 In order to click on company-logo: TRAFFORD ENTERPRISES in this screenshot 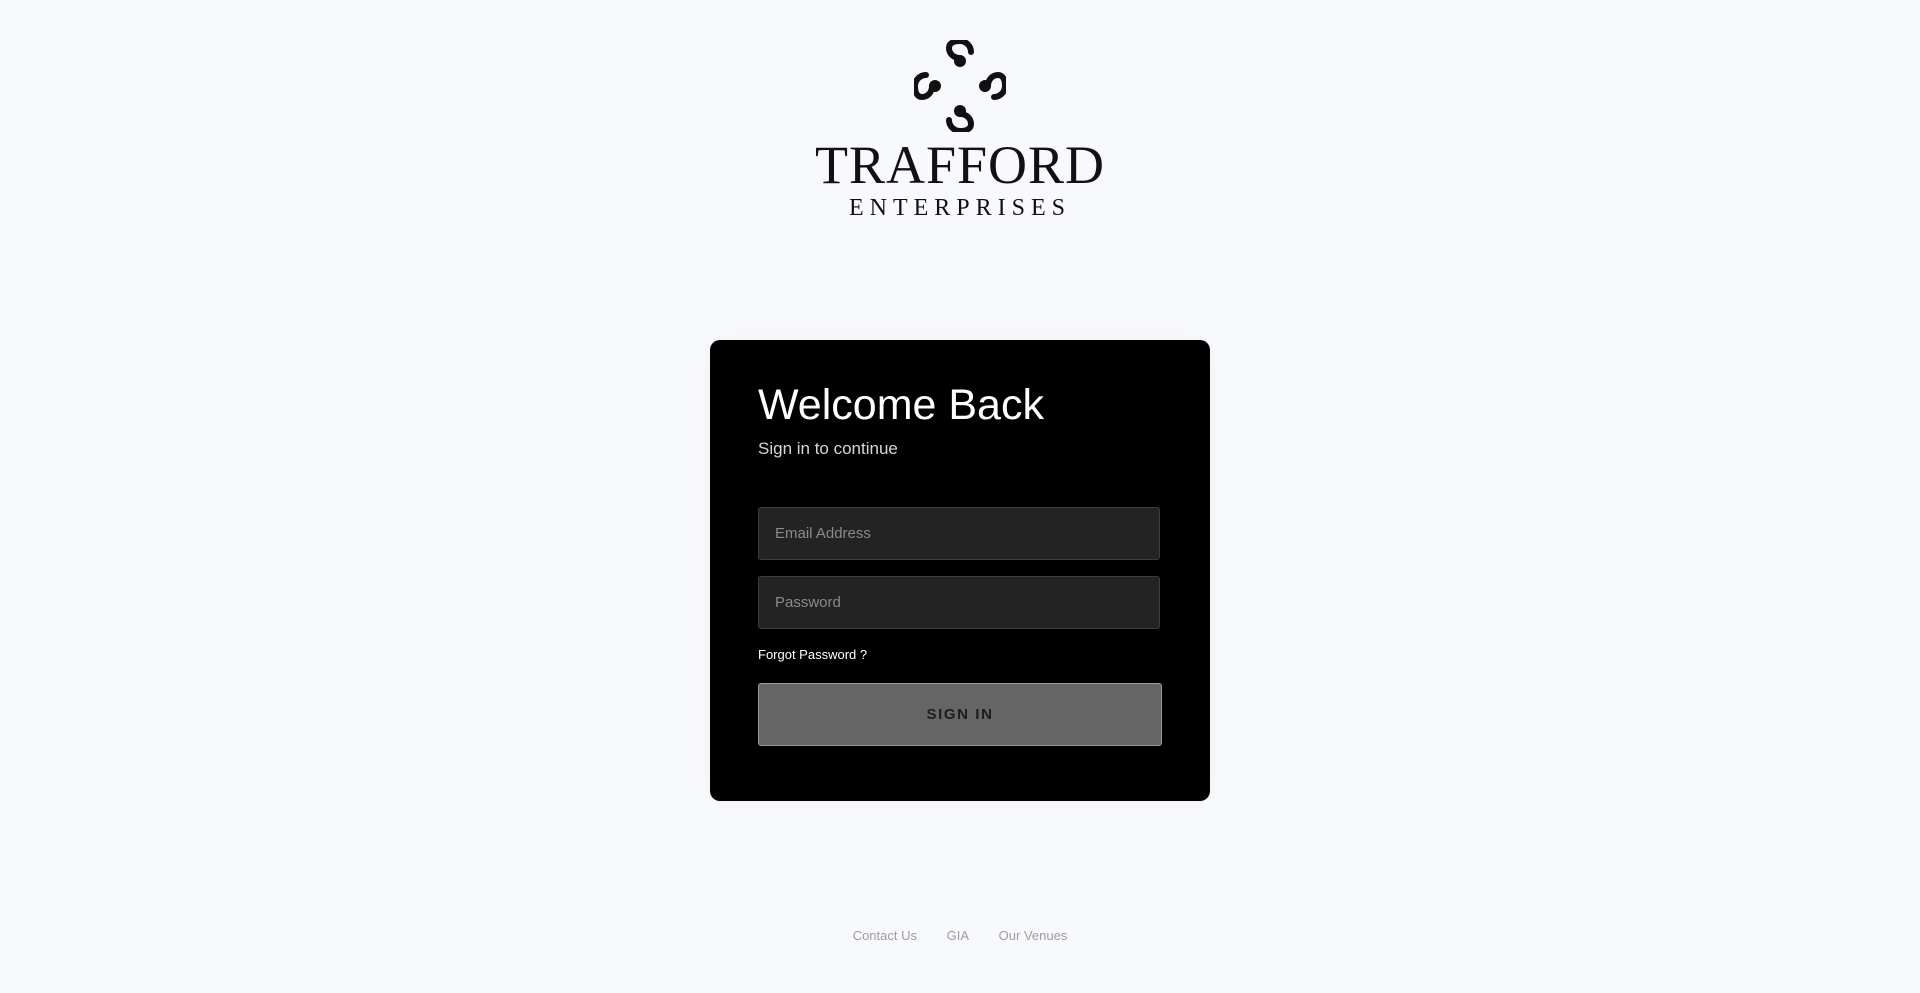, I will do `click(960, 135)`.